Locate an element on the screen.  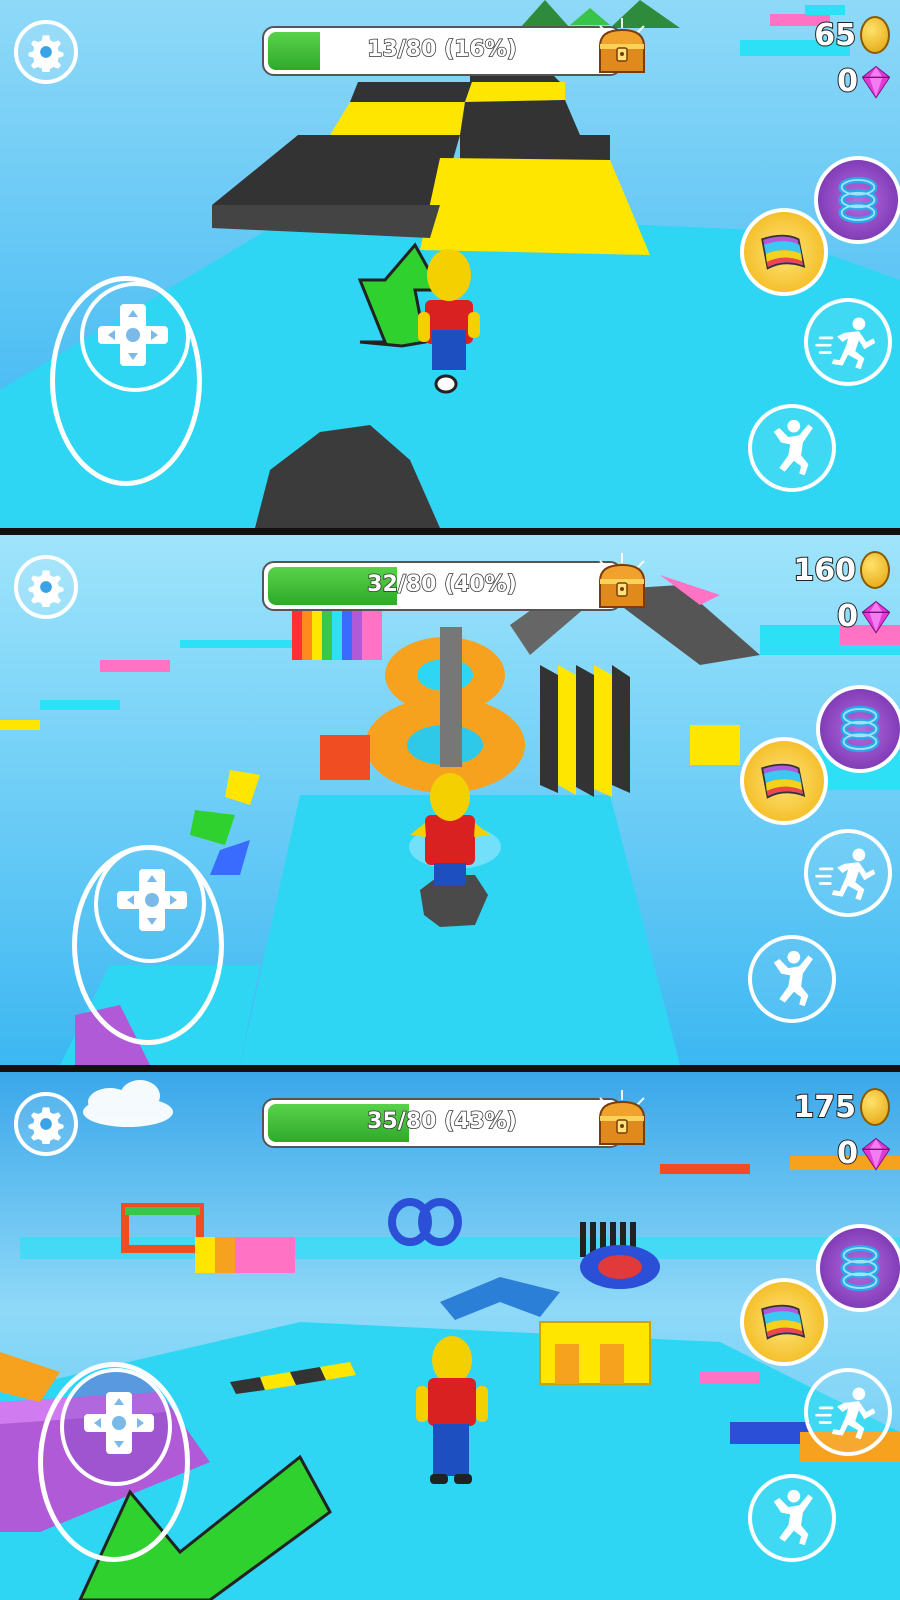
level-progress-bar: 35/80 (43%) is located at coordinates (442, 1123).